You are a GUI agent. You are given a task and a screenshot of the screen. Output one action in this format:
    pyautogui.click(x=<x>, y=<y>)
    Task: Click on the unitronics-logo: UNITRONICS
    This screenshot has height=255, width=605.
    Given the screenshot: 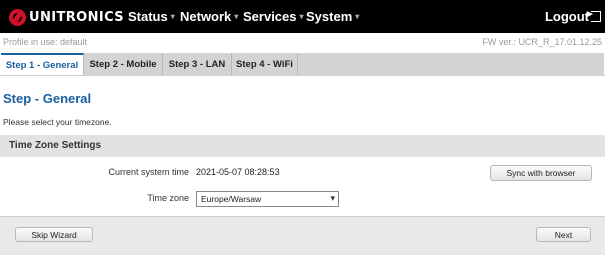 What is the action you would take?
    pyautogui.click(x=67, y=17)
    